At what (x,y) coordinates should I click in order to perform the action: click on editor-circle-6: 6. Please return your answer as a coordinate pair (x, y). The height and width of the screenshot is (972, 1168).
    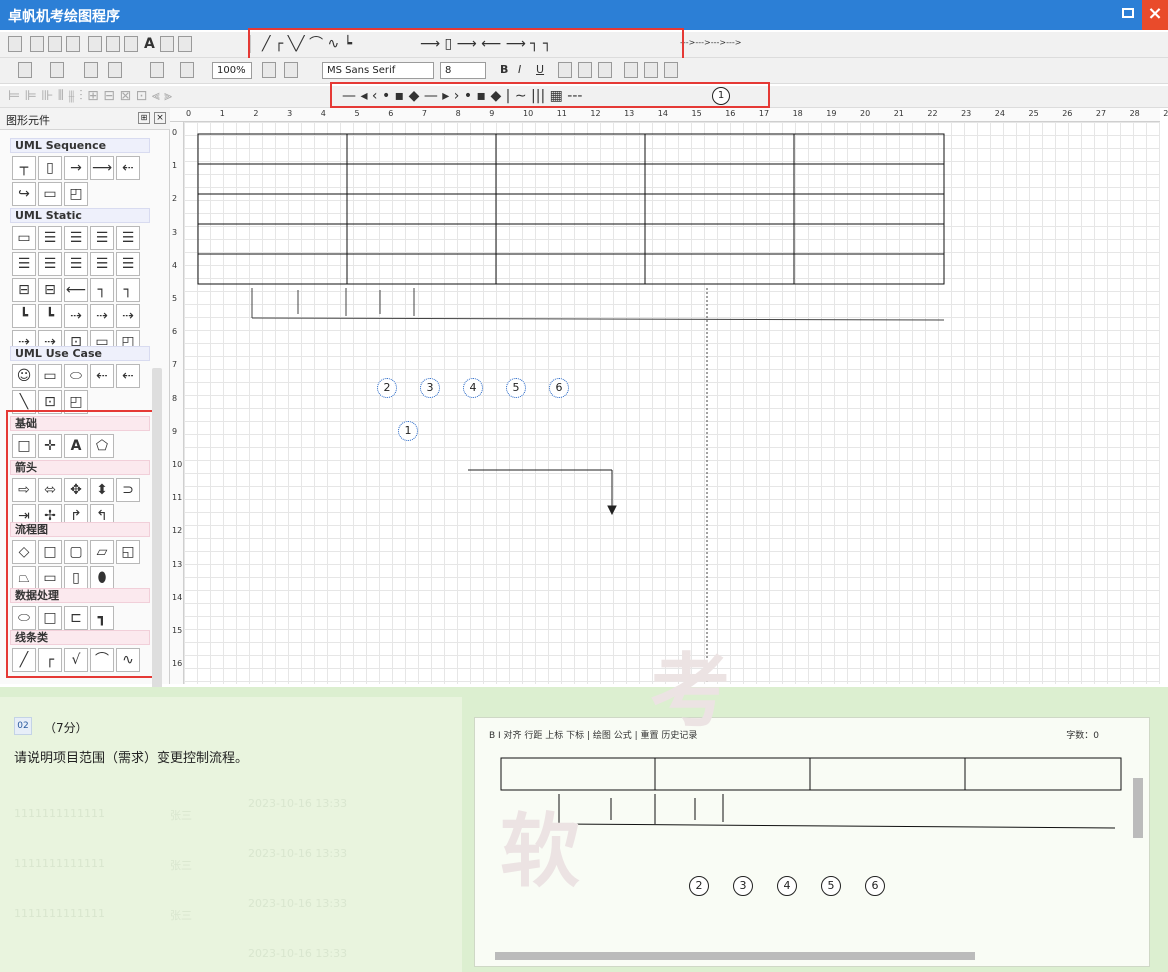
    Looking at the image, I should click on (875, 886).